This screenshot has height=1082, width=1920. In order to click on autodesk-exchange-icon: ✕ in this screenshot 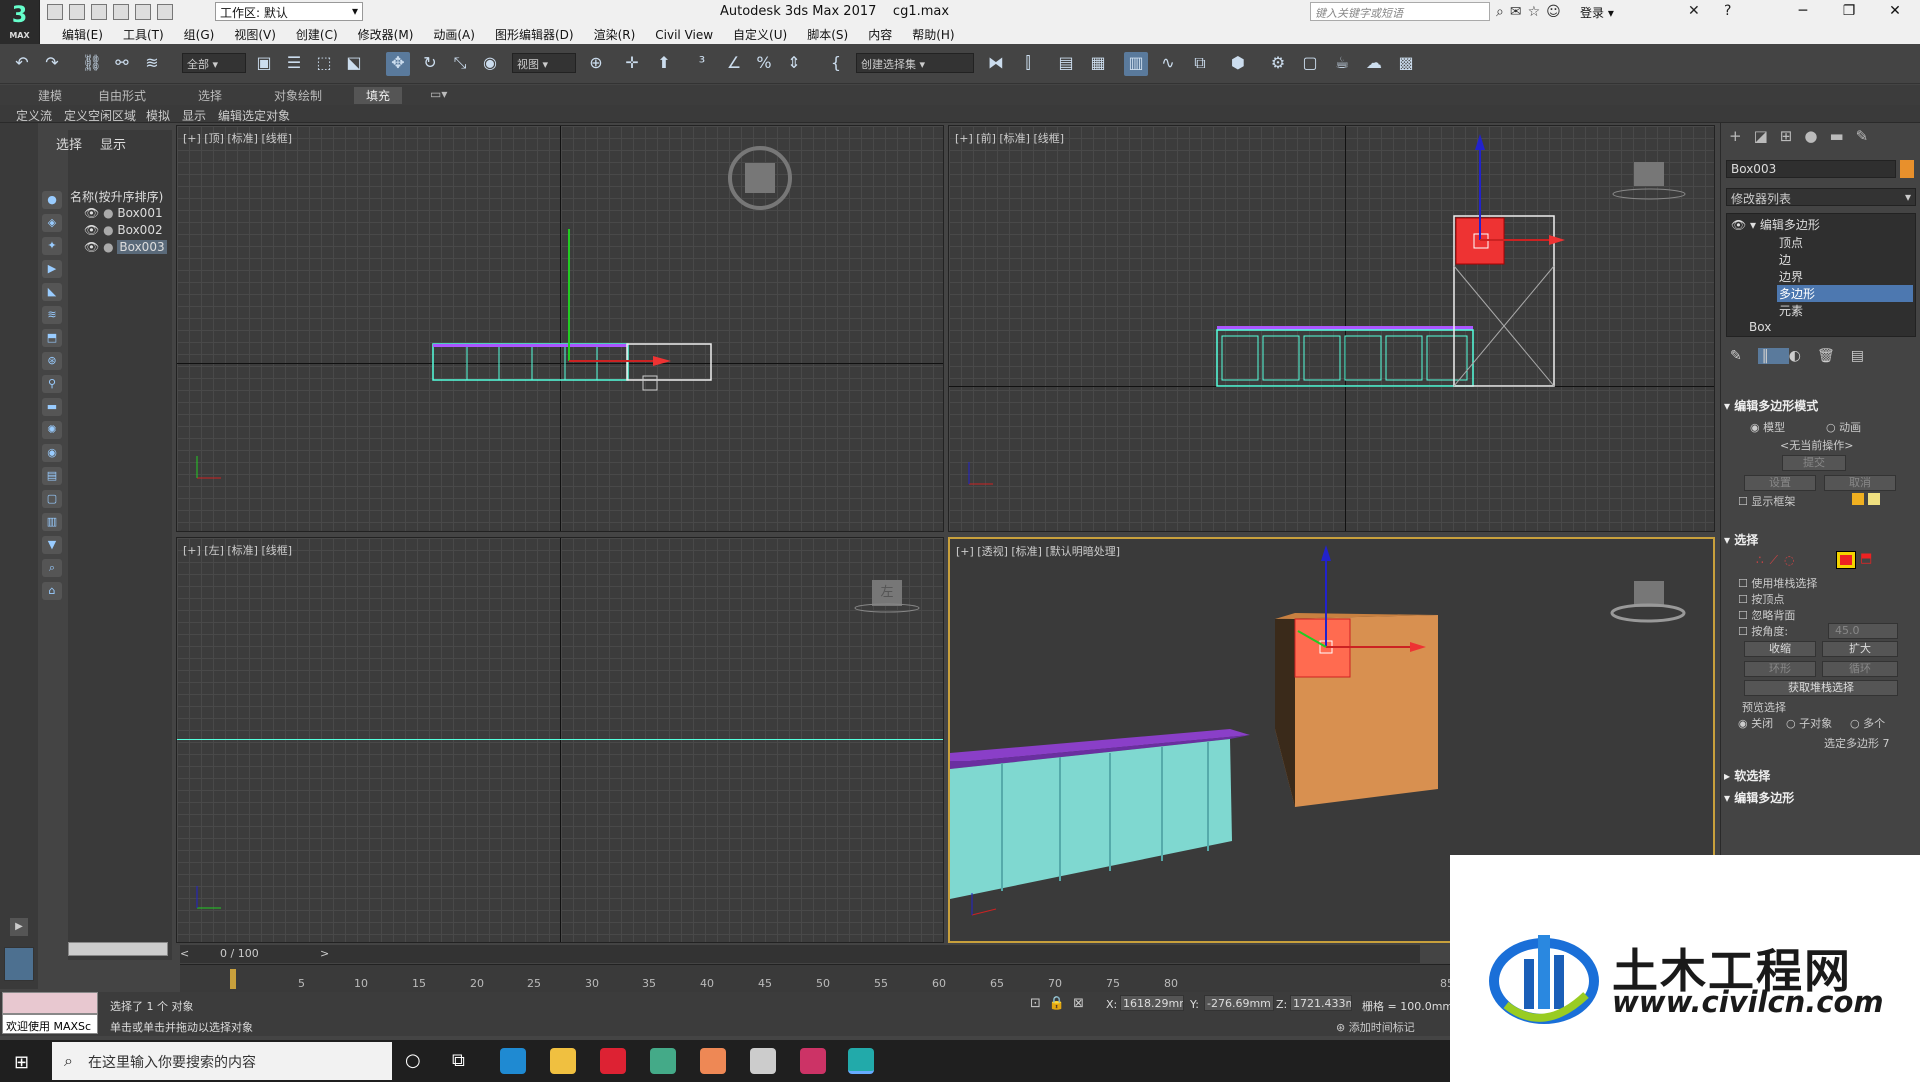, I will do `click(1694, 11)`.